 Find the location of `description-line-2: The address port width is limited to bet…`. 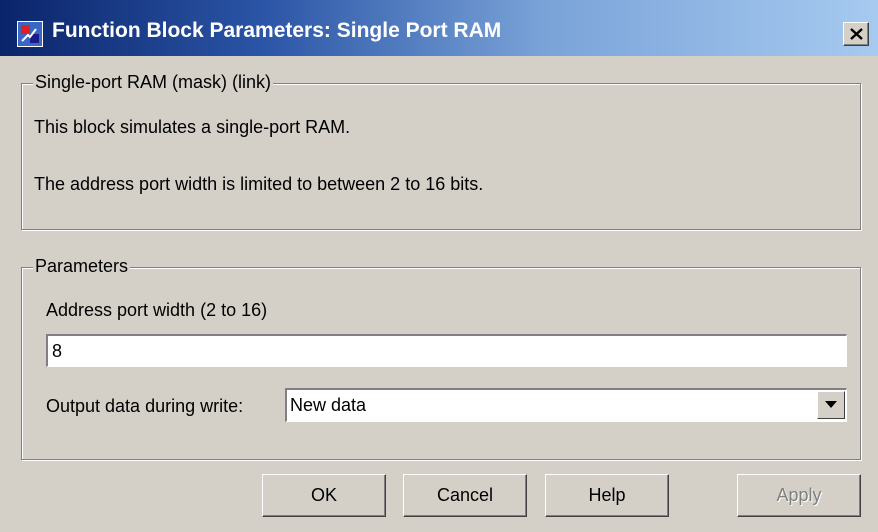

description-line-2: The address port width is limited to bet… is located at coordinates (259, 184).